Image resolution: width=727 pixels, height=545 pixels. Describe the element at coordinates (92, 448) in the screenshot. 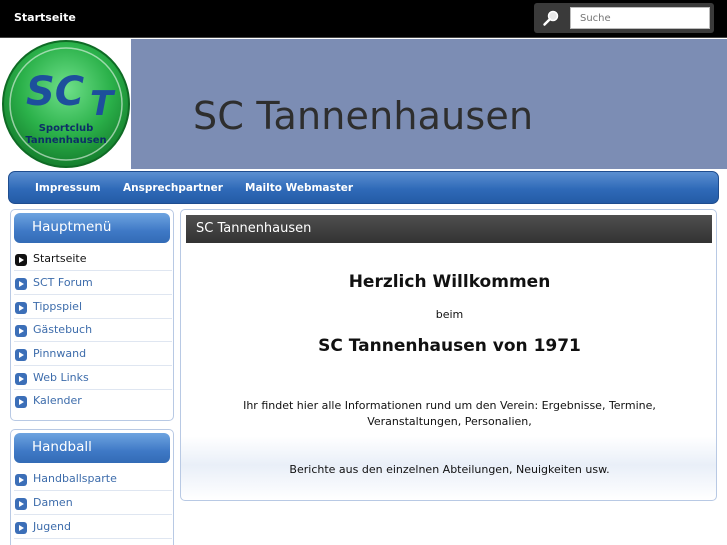

I see `handball-title: Handball` at that location.